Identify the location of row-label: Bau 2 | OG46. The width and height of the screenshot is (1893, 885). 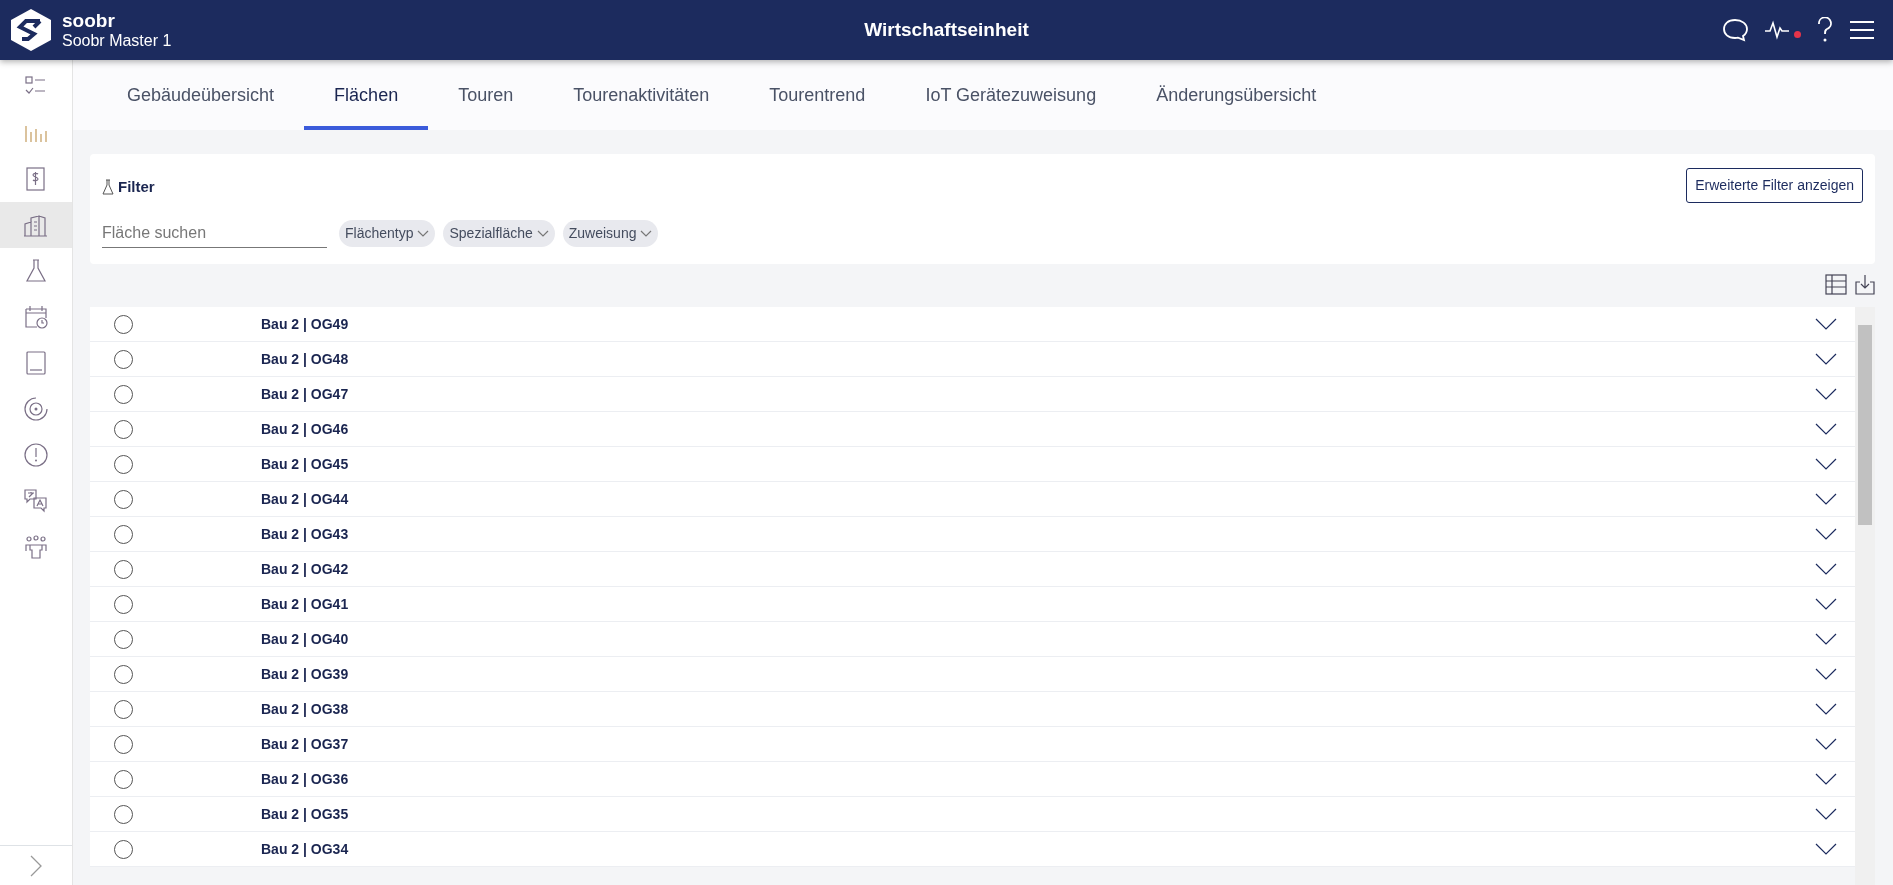
(305, 429).